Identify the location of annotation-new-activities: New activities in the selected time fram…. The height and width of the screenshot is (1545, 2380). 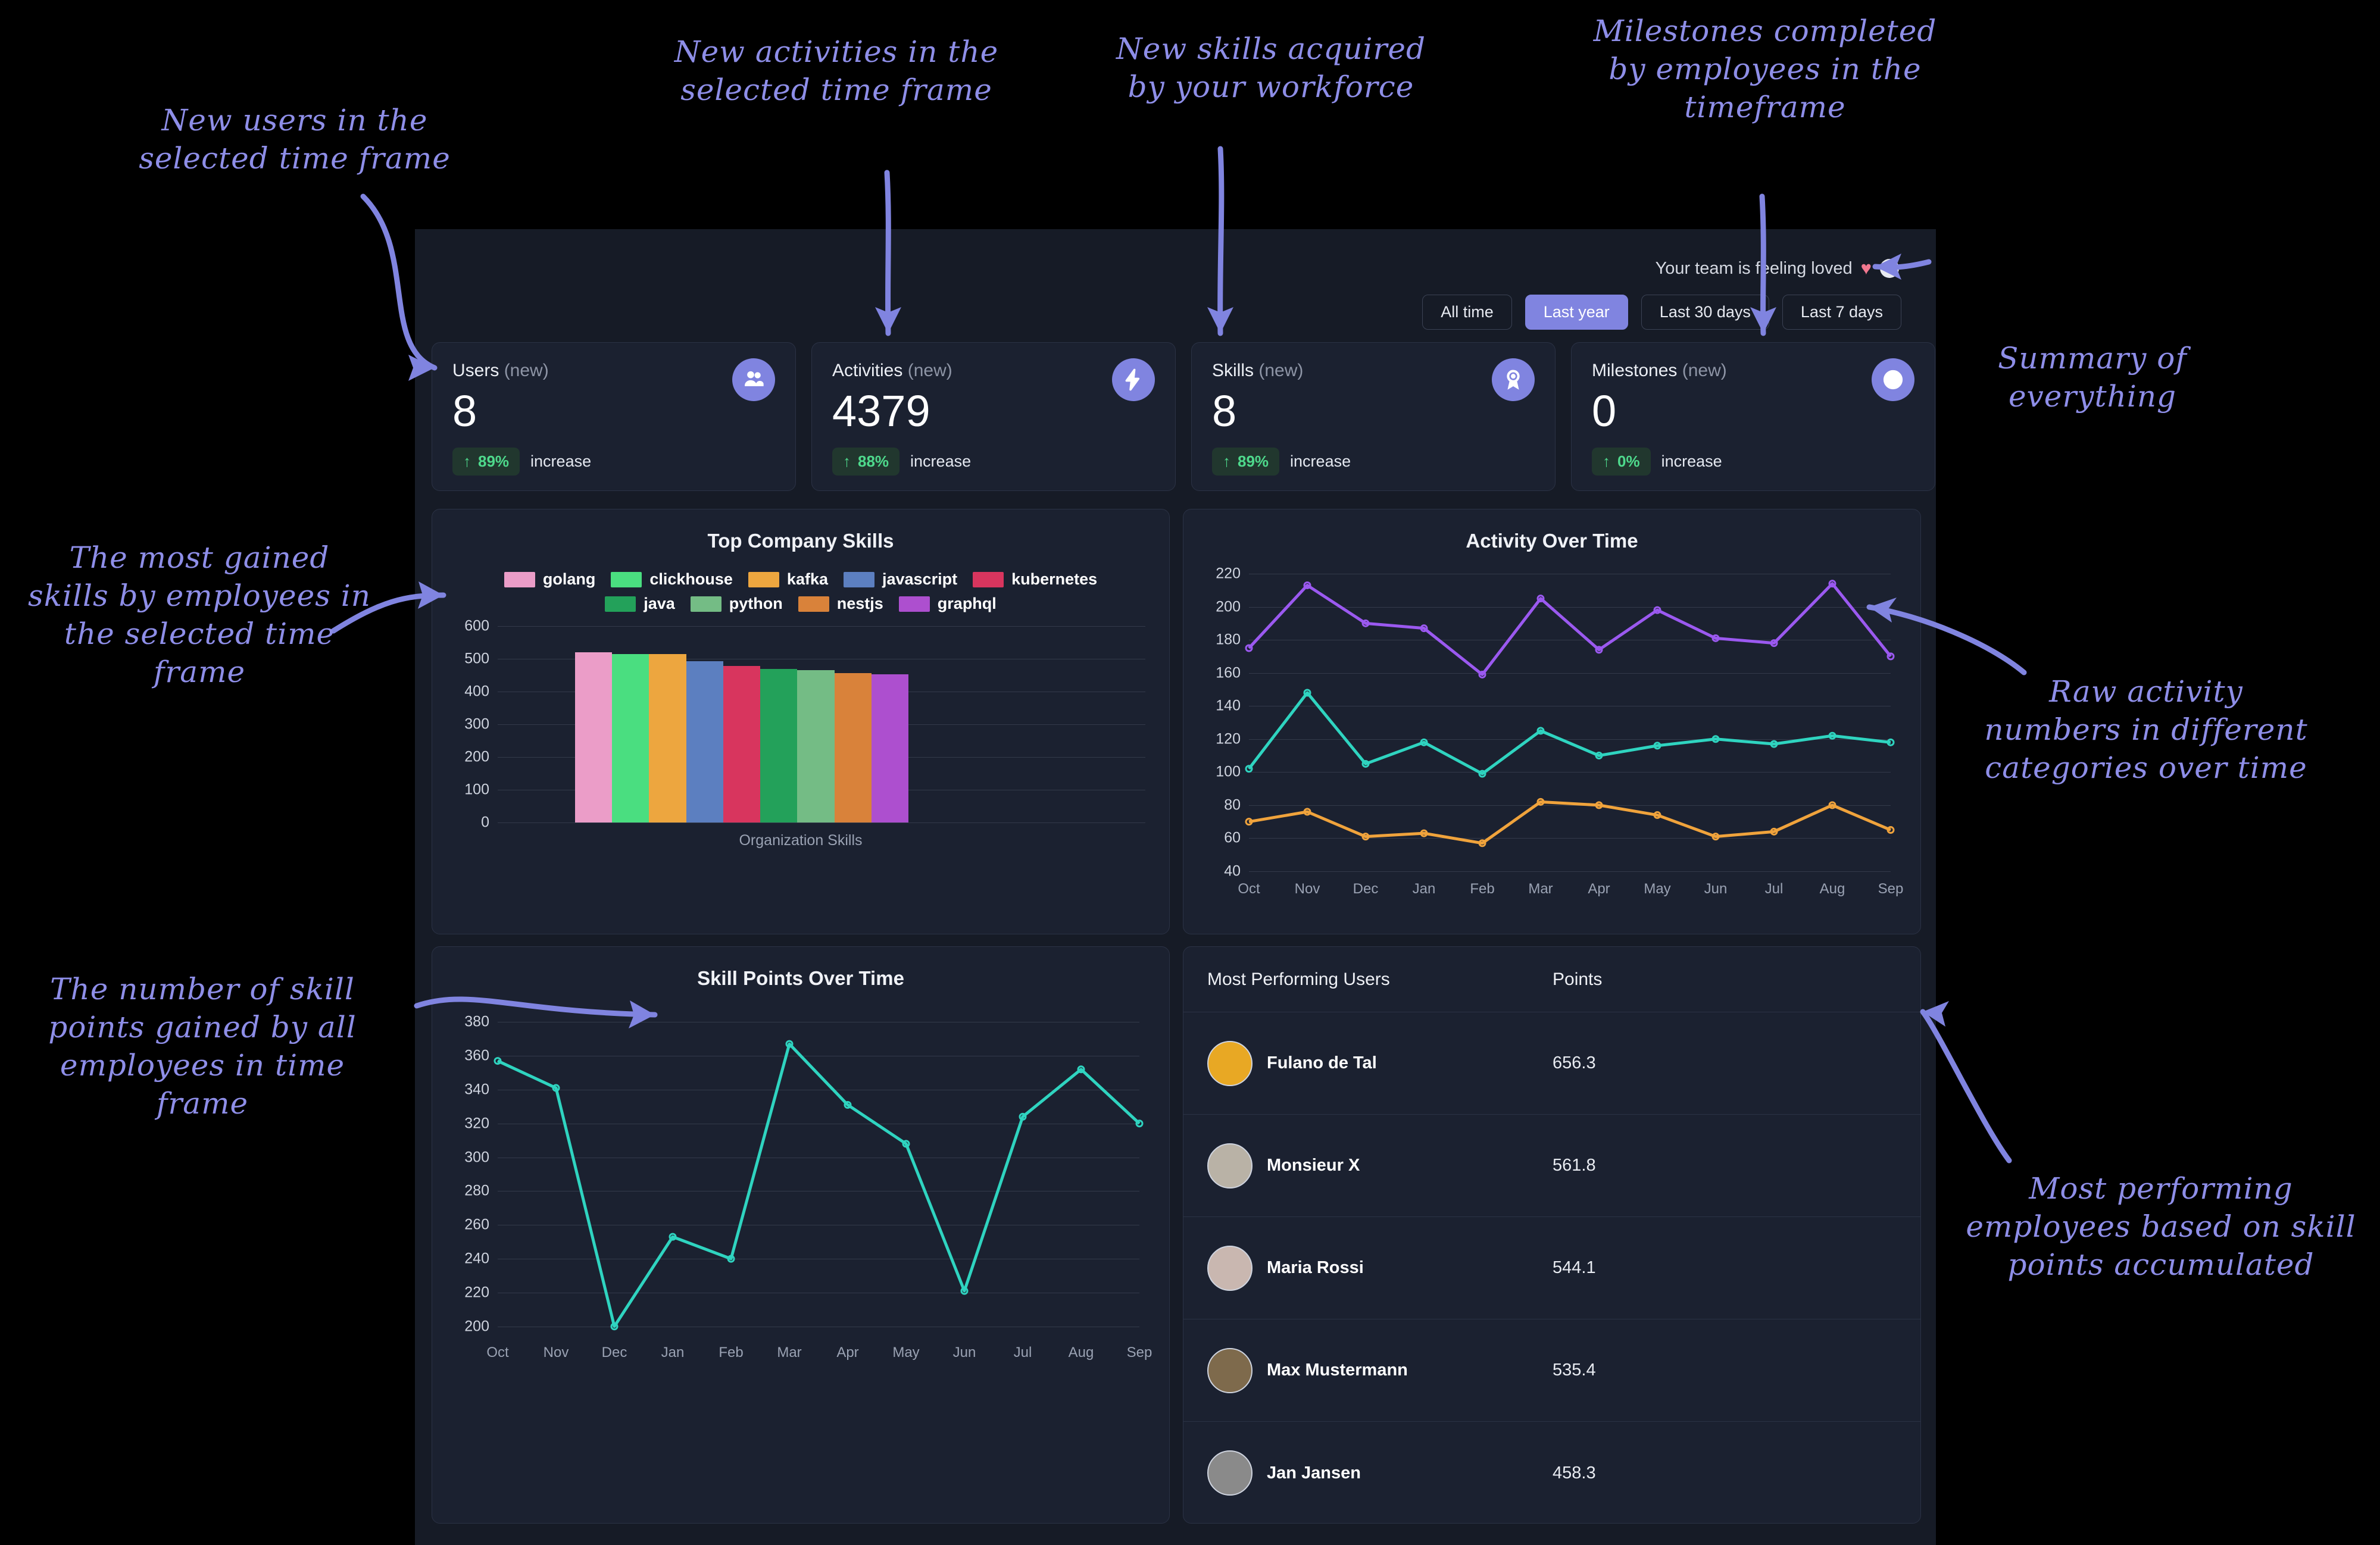
(836, 71).